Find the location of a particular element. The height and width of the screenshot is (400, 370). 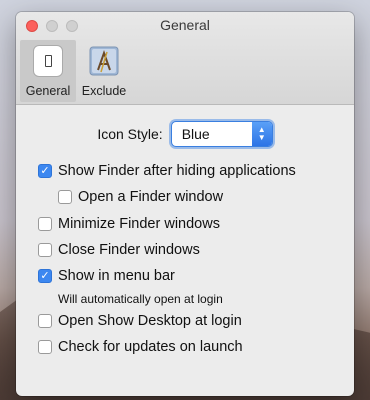

option-show-in-menu-bar: ✓ Show in menu bar is located at coordinates (106, 276).